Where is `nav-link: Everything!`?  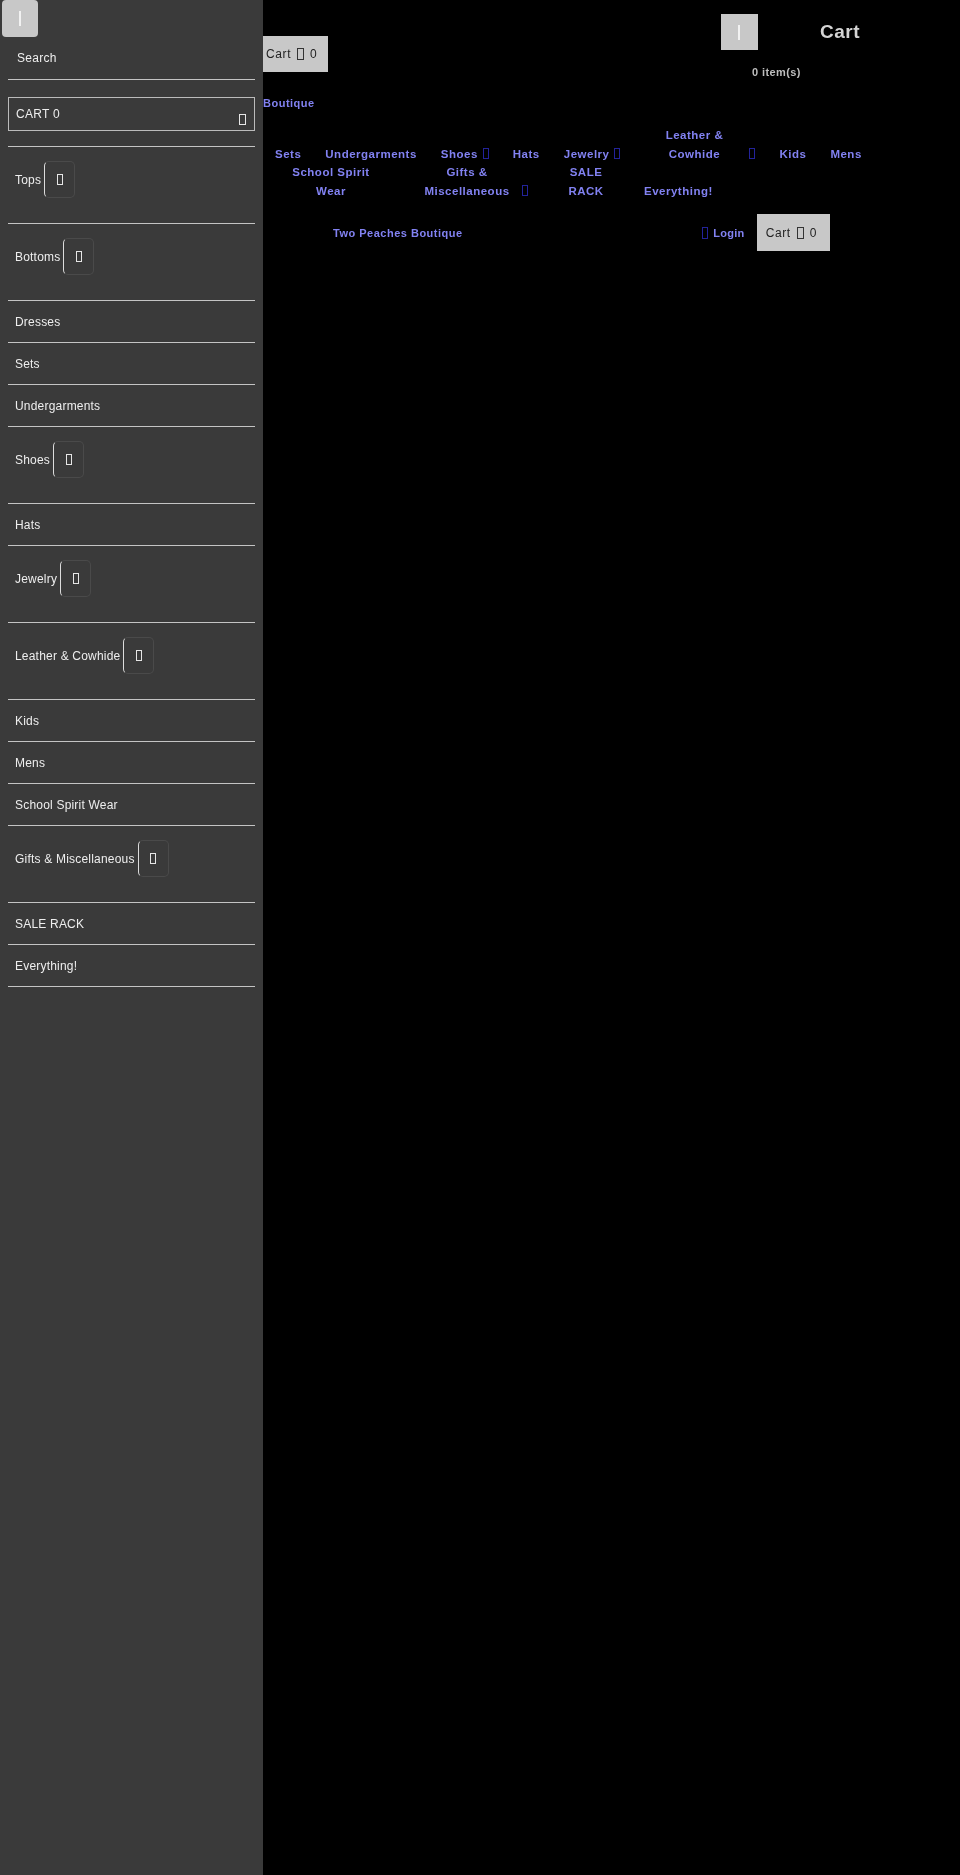 nav-link: Everything! is located at coordinates (678, 190).